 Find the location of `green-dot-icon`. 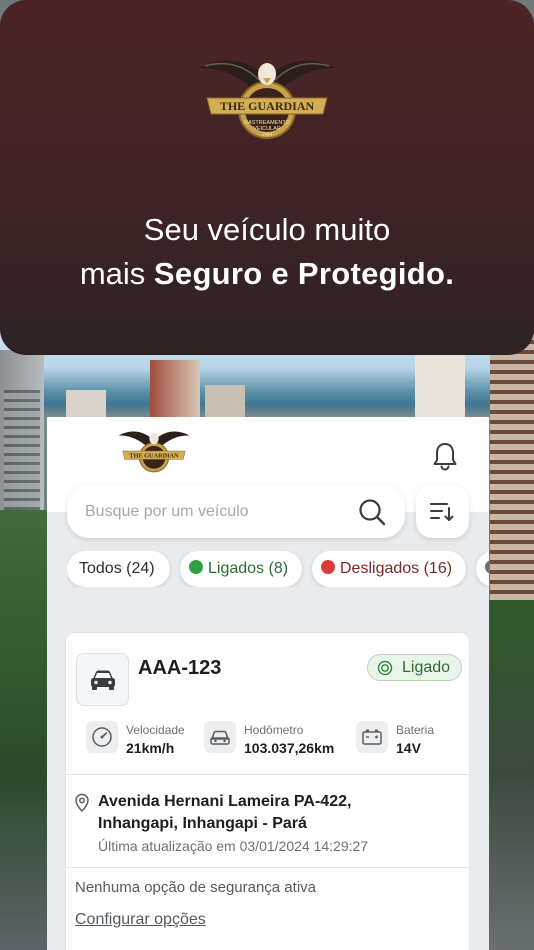

green-dot-icon is located at coordinates (196, 567).